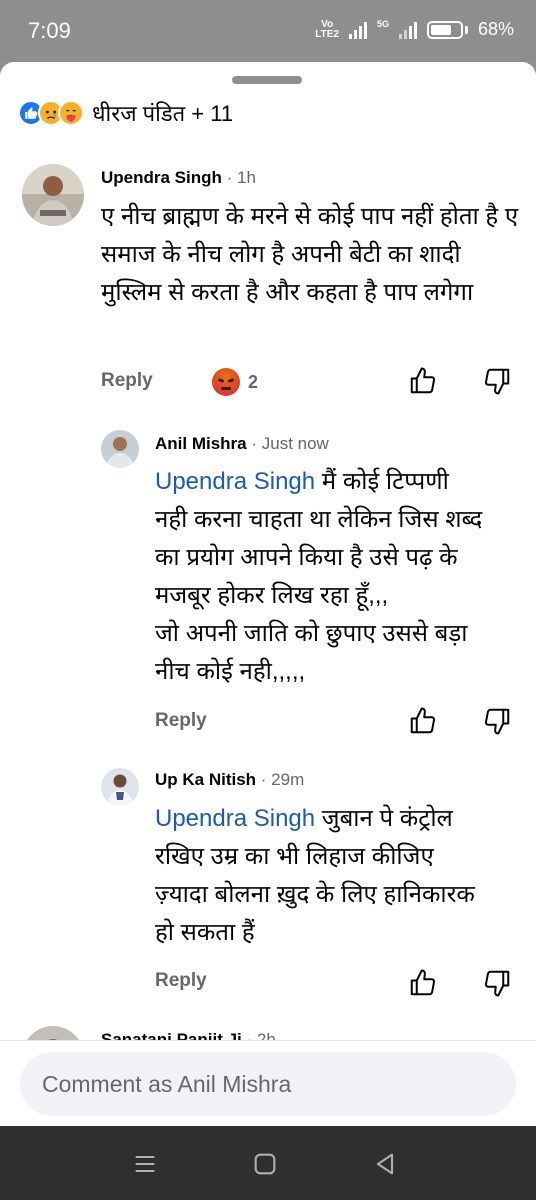 Image resolution: width=536 pixels, height=1200 pixels. What do you see at coordinates (319, 519) in the screenshot?
I see `comment-line: नही करना चाहता था लेकिन जिस शब्द` at bounding box center [319, 519].